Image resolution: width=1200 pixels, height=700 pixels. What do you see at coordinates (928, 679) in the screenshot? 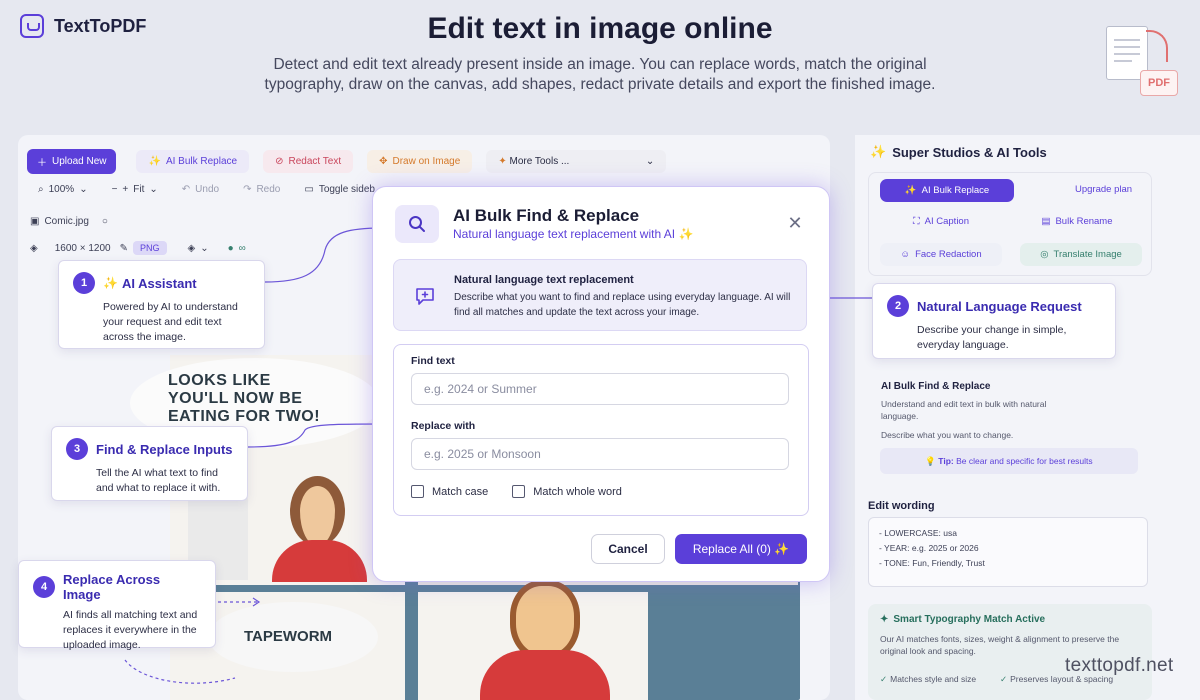
I see `check-item: ✓ Matches style and size` at bounding box center [928, 679].